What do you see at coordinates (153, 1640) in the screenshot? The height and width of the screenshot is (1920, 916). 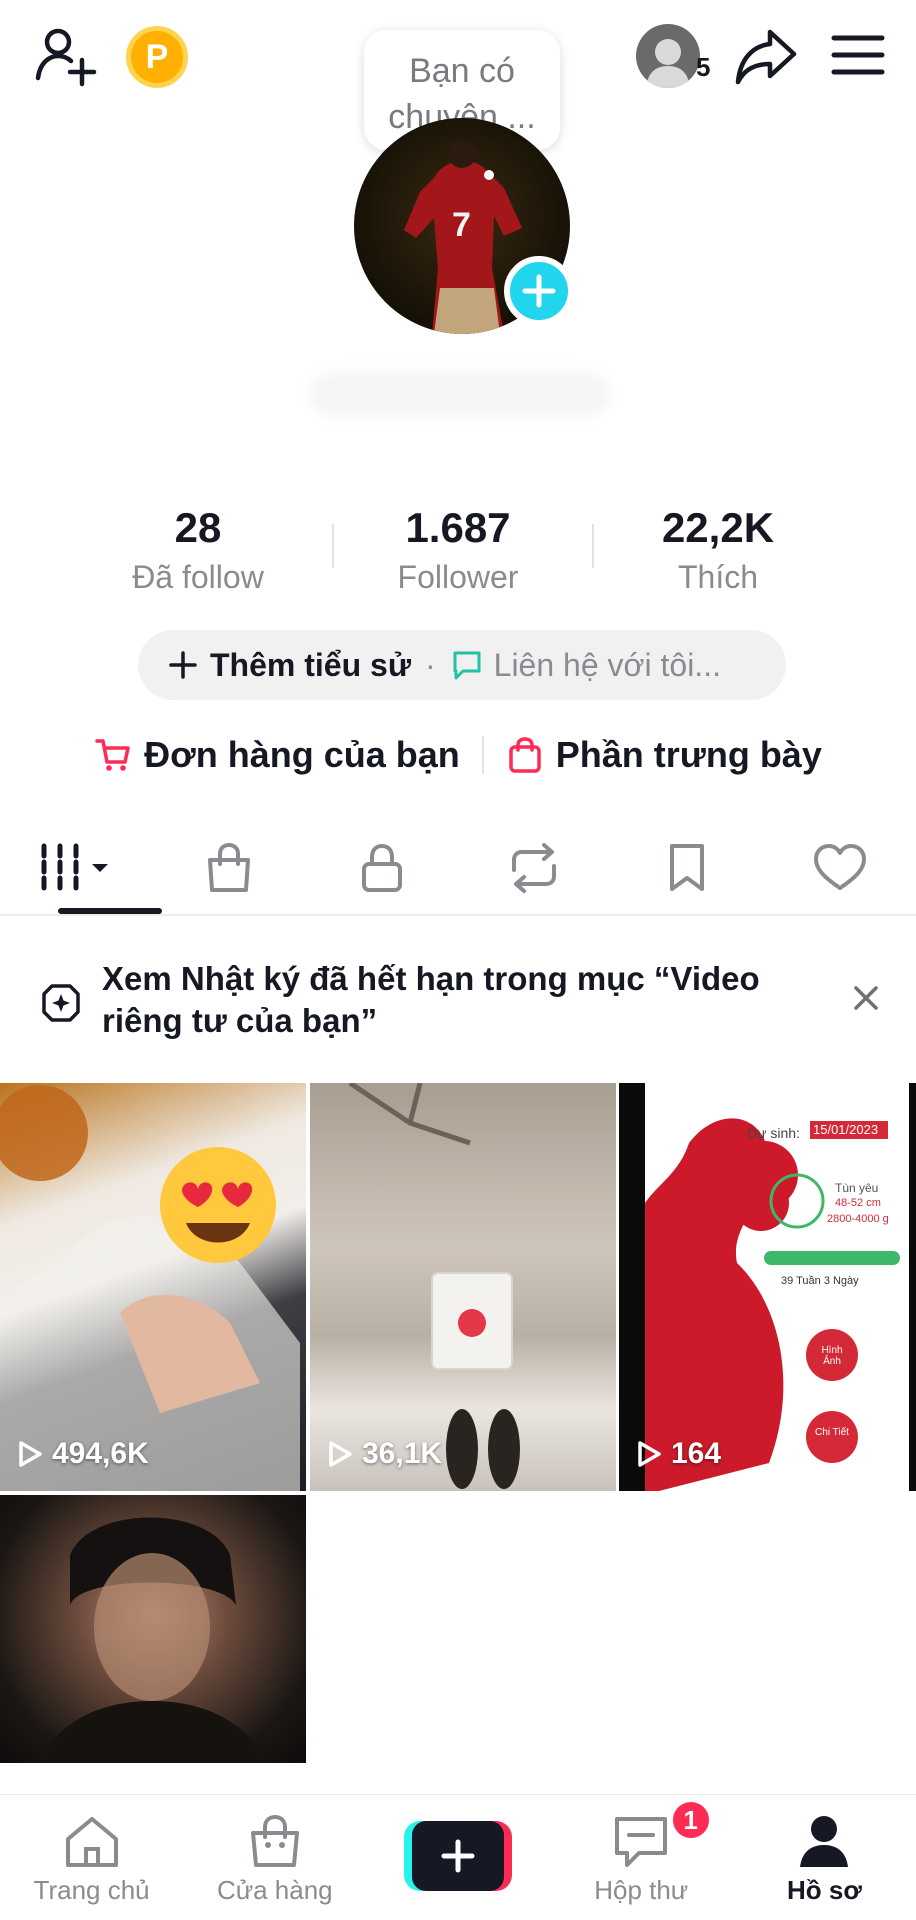 I see `video-4-artwork` at bounding box center [153, 1640].